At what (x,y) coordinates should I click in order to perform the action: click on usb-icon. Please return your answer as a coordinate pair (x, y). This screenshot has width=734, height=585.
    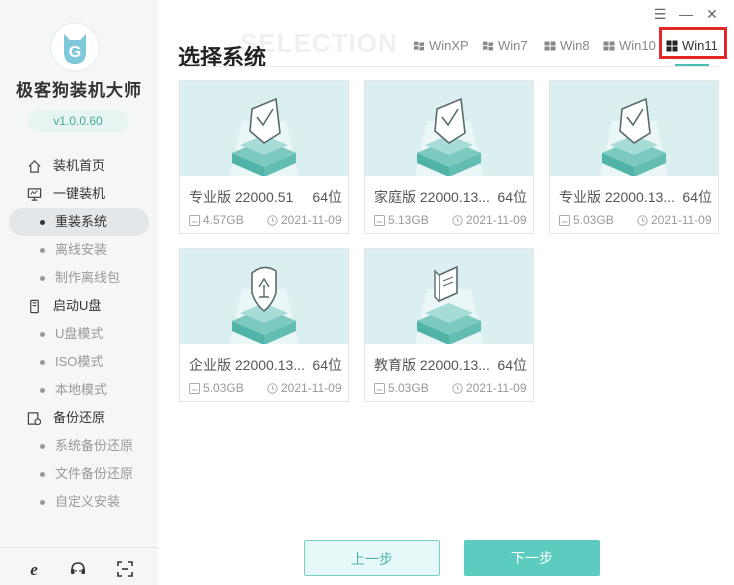
    Looking at the image, I should click on (34, 306).